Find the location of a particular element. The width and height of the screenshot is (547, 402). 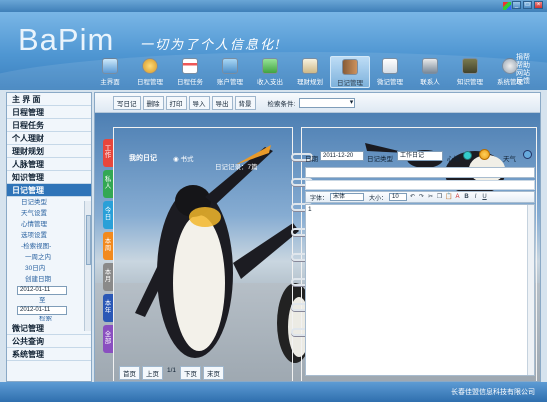

app-logo: BaPim is located at coordinates (66, 39).